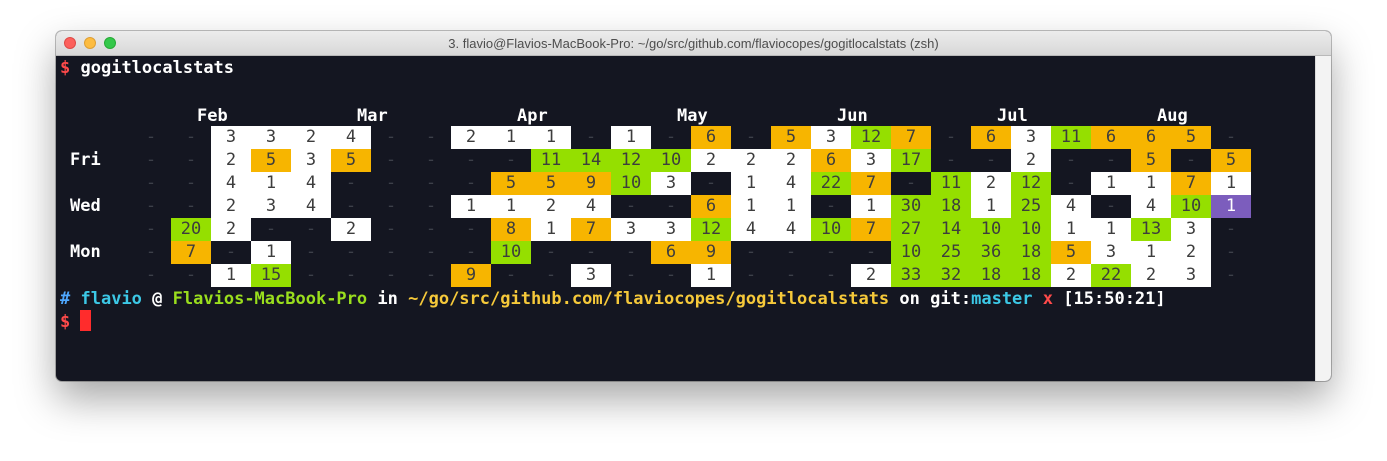  What do you see at coordinates (65, 322) in the screenshot?
I see `input-line: $` at bounding box center [65, 322].